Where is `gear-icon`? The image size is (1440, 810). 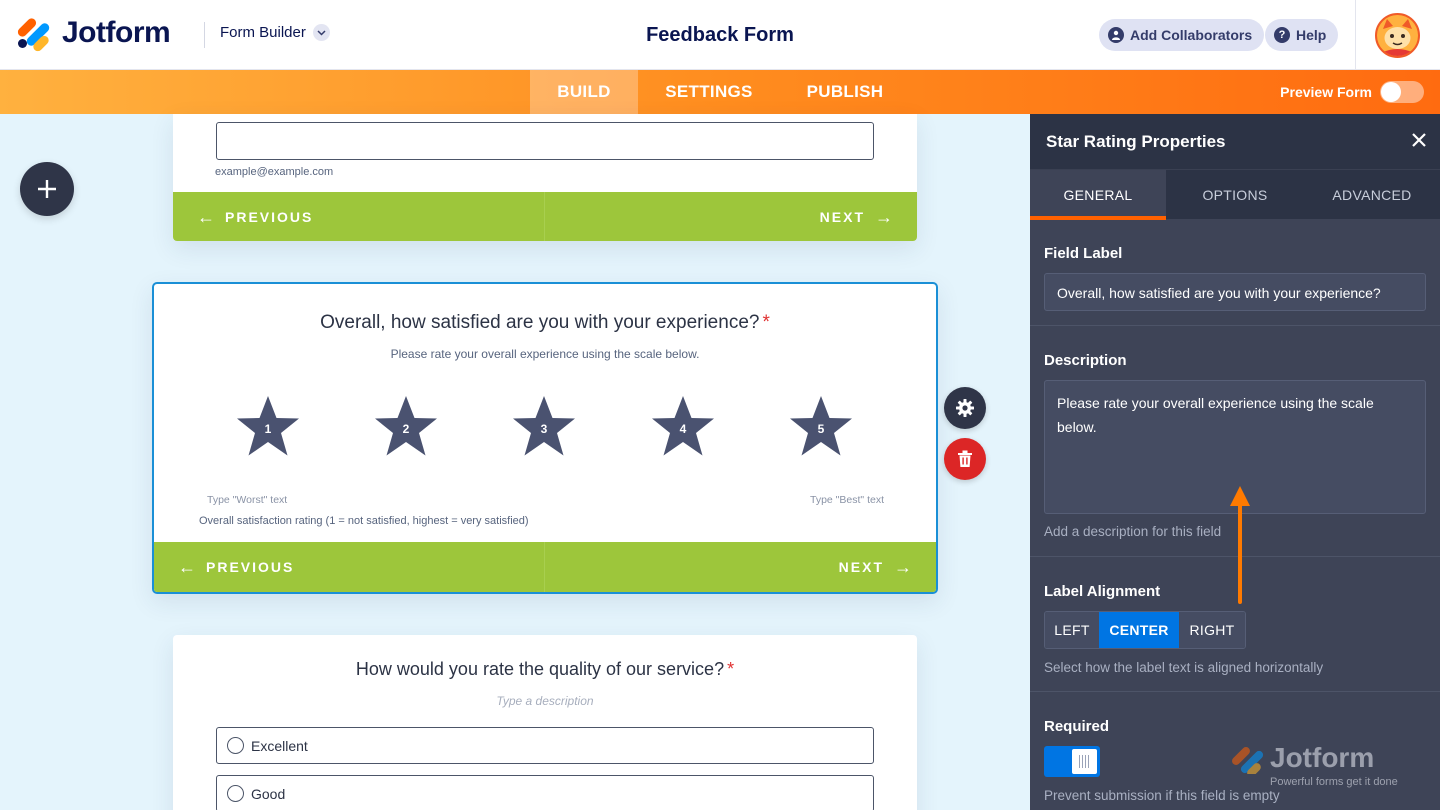
gear-icon is located at coordinates (965, 408).